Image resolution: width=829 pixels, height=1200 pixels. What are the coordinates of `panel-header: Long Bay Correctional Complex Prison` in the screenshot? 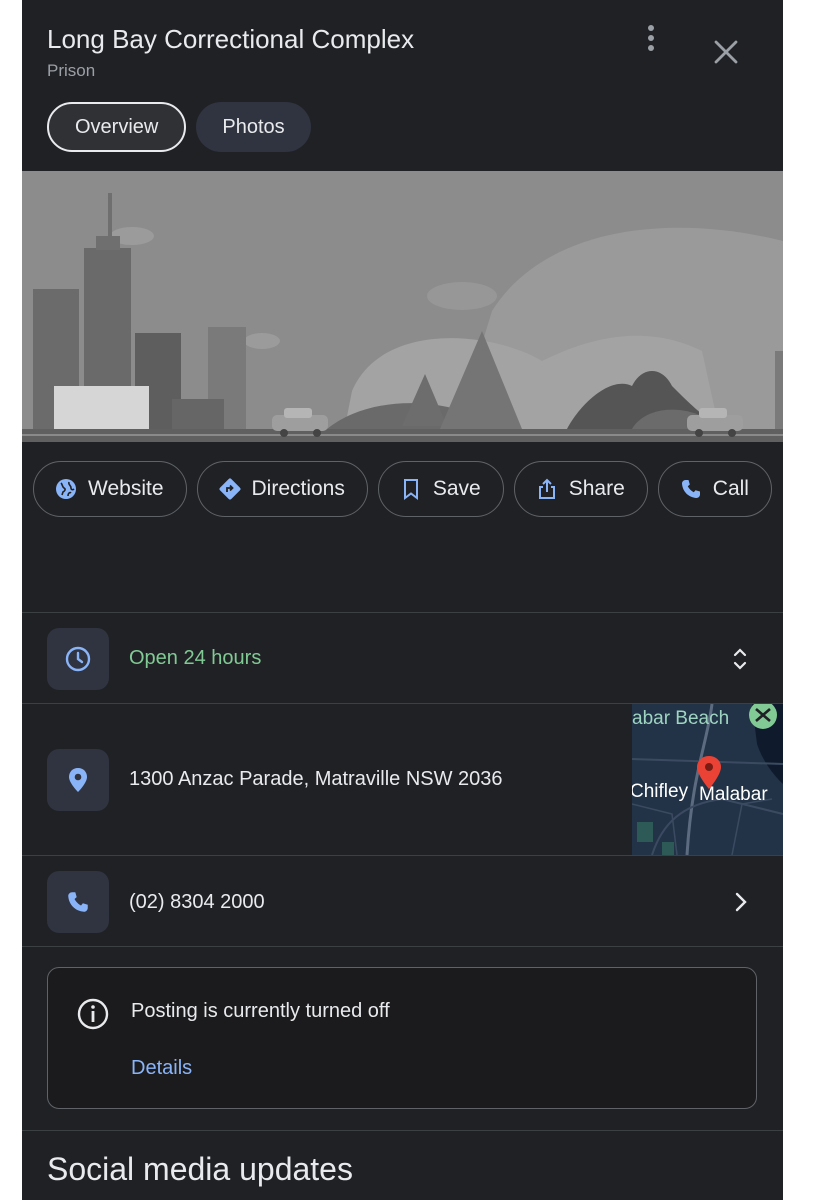 It's located at (402, 47).